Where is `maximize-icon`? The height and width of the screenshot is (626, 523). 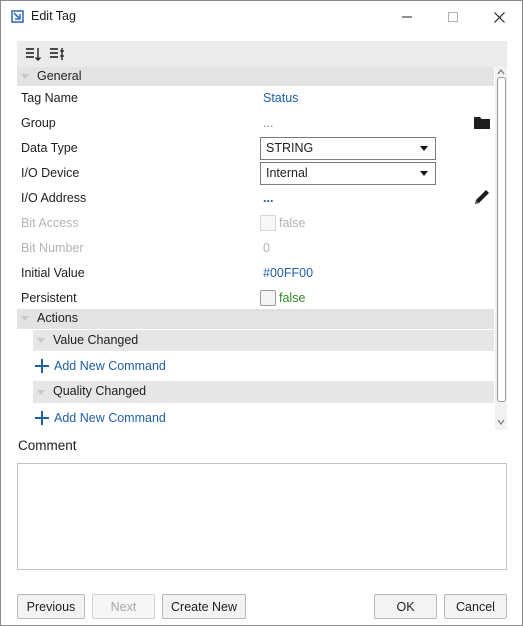
maximize-icon is located at coordinates (453, 17).